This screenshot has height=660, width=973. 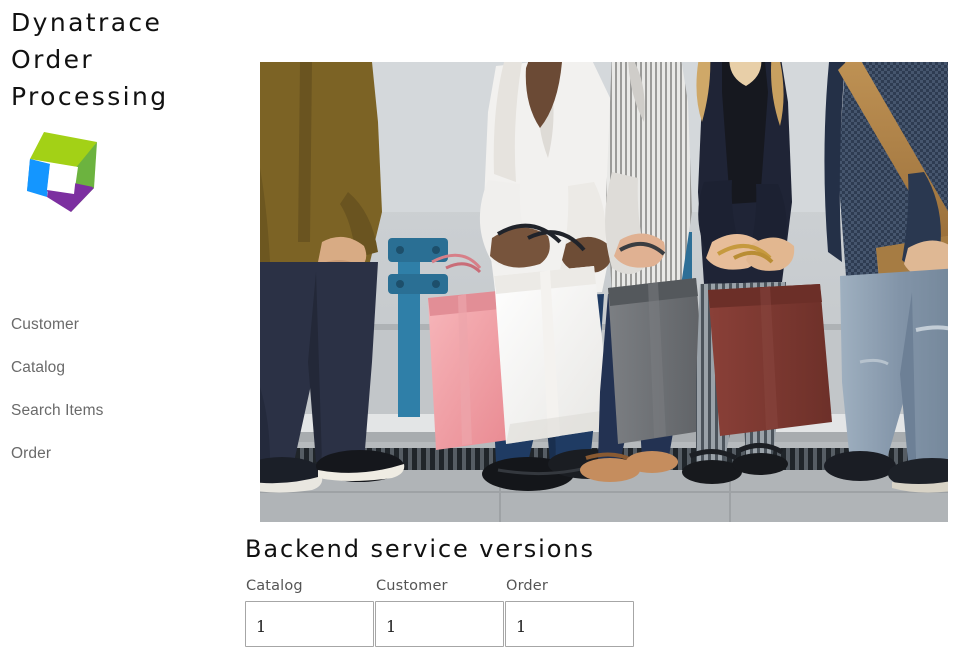 What do you see at coordinates (126, 59) in the screenshot?
I see `page-title: Dynatrace Order Processing` at bounding box center [126, 59].